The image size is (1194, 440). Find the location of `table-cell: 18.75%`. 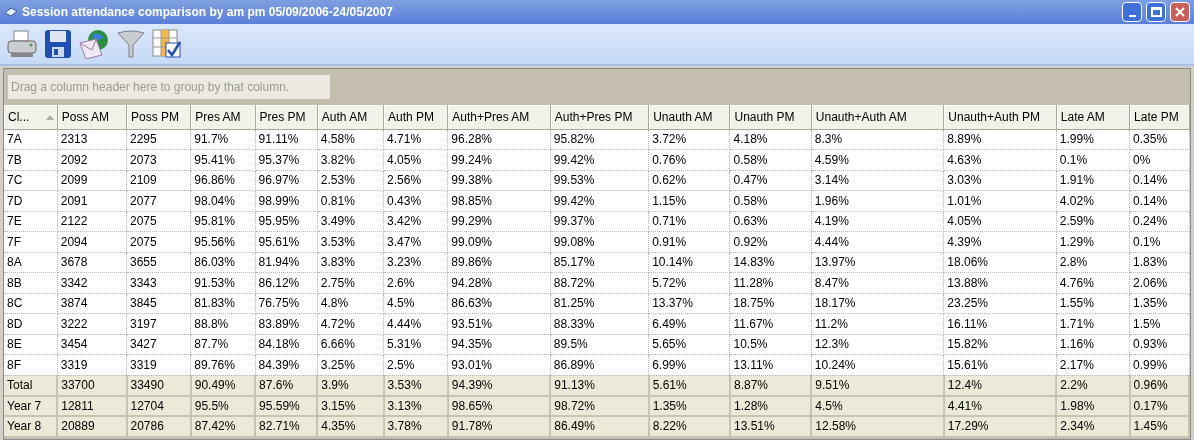

table-cell: 18.75% is located at coordinates (770, 303).